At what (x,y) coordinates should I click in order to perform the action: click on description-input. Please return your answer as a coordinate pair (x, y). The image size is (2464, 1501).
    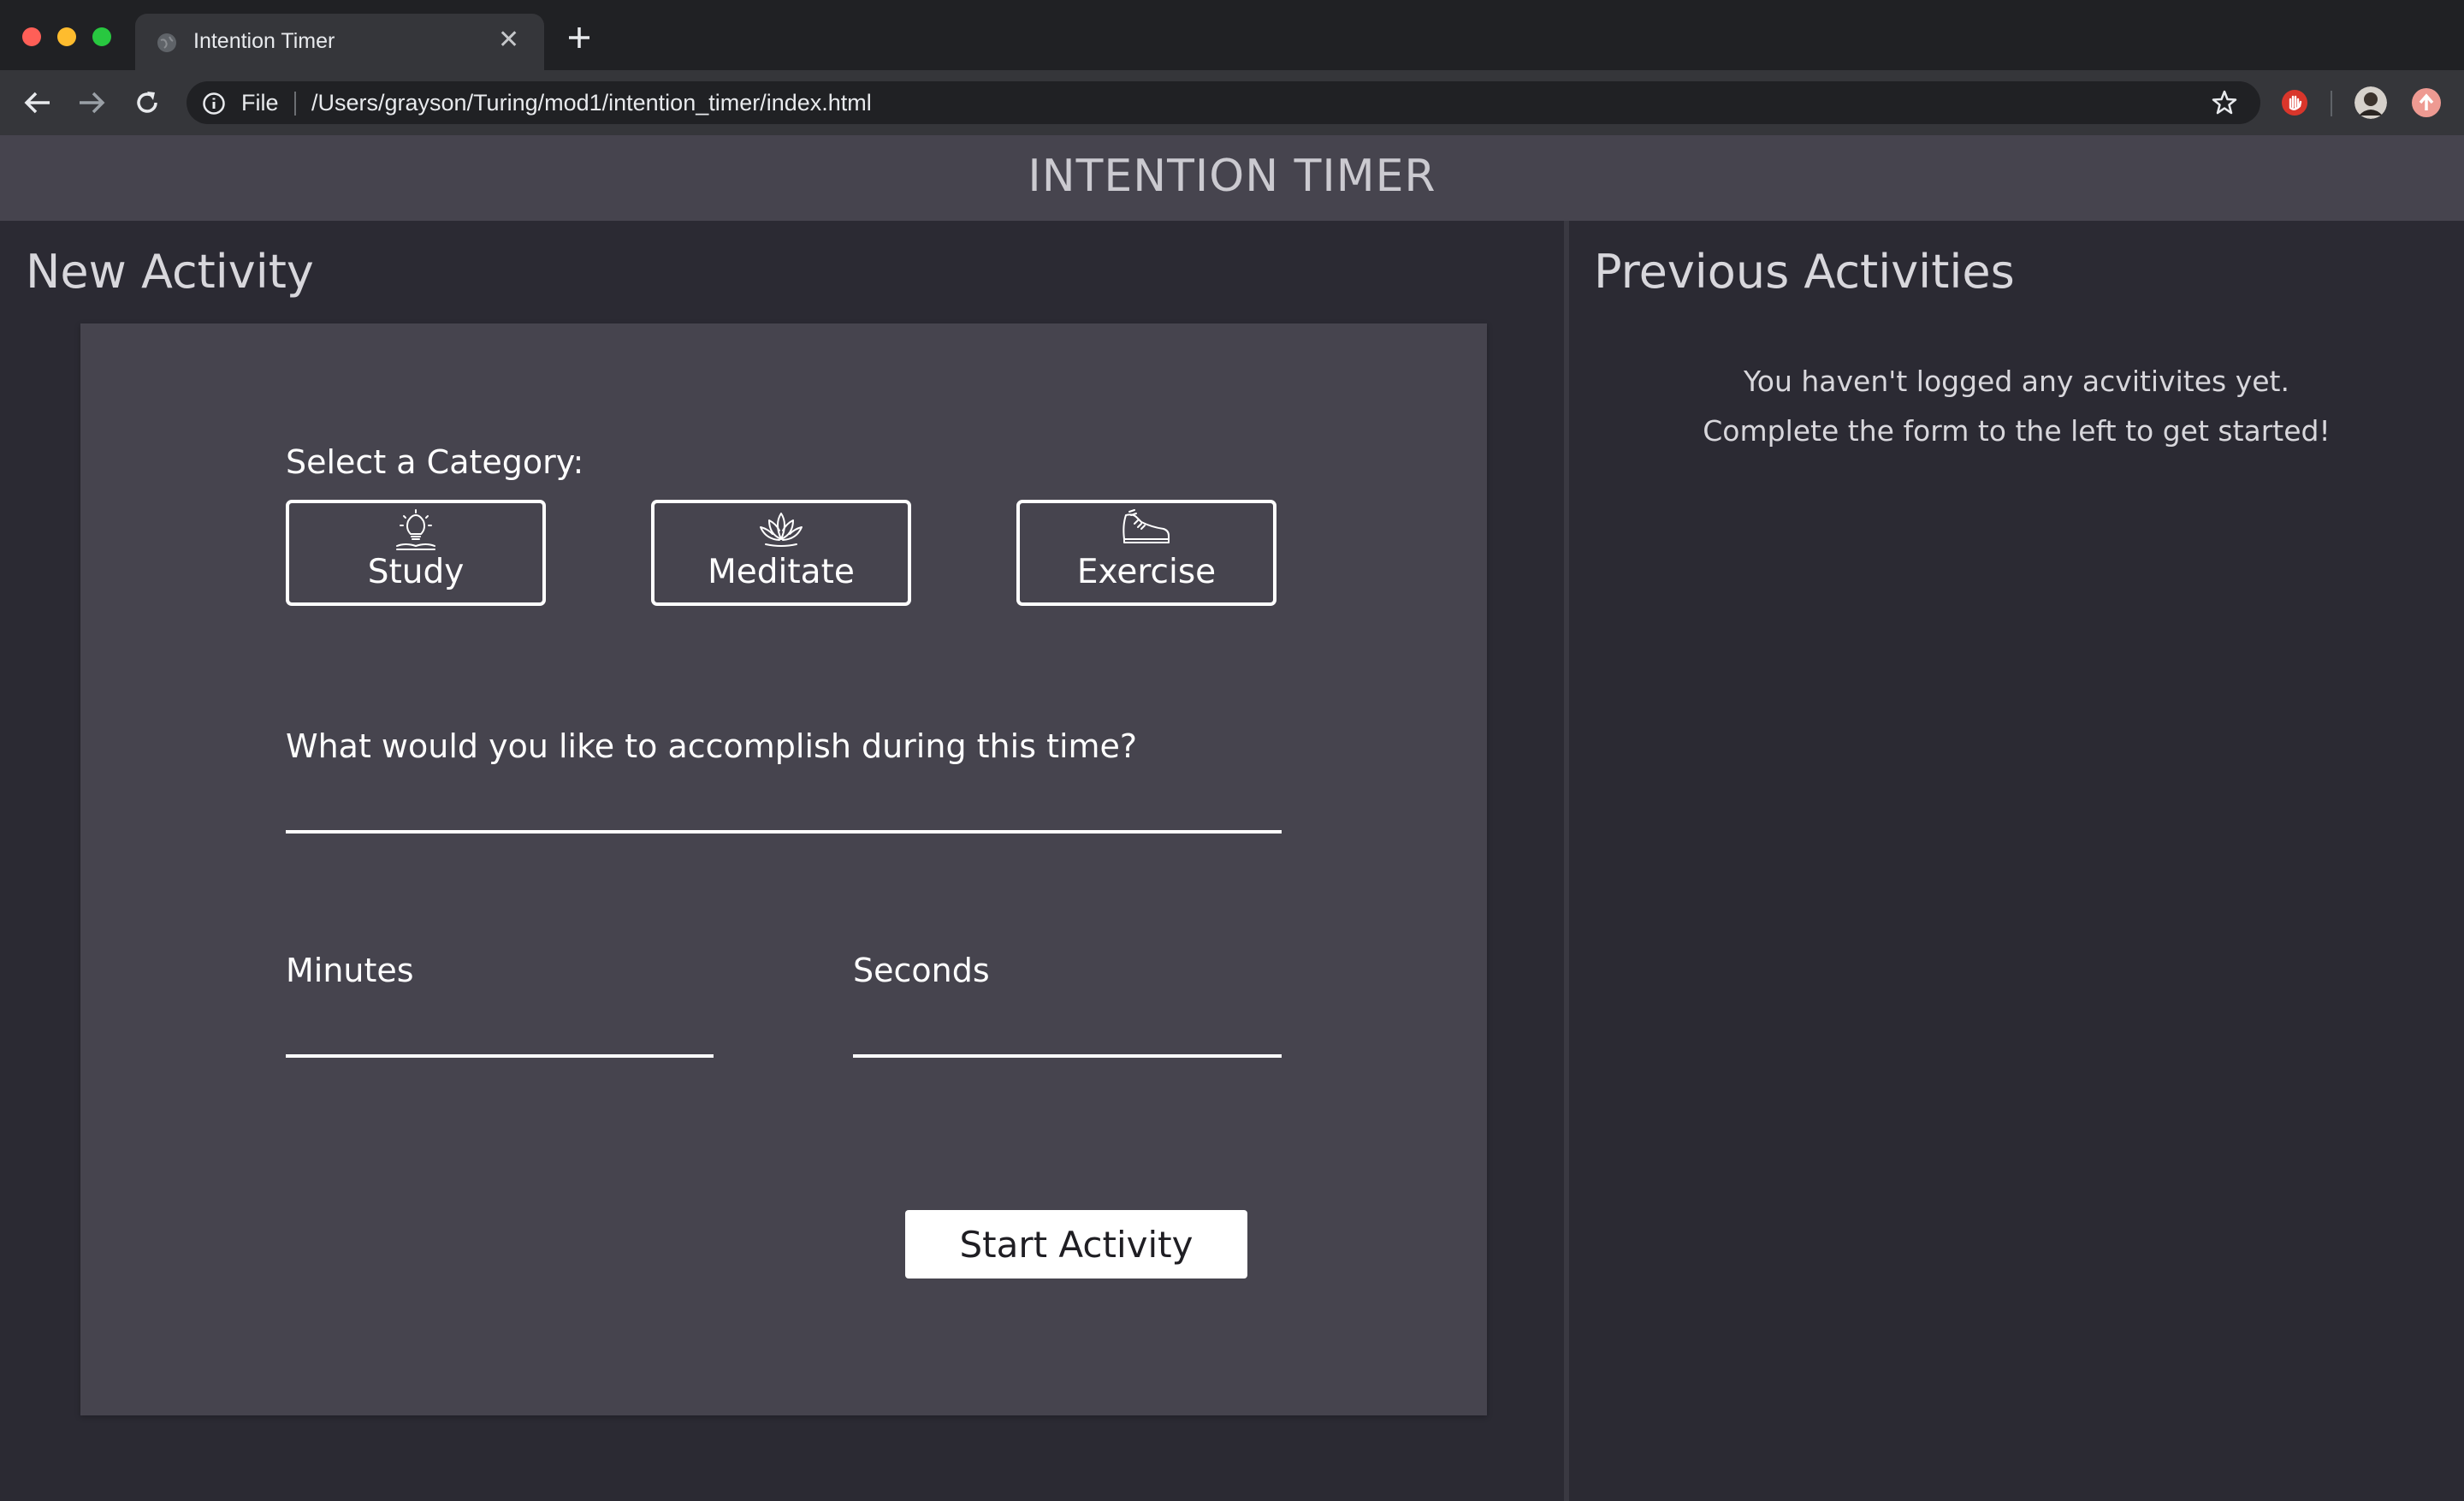
    Looking at the image, I should click on (784, 809).